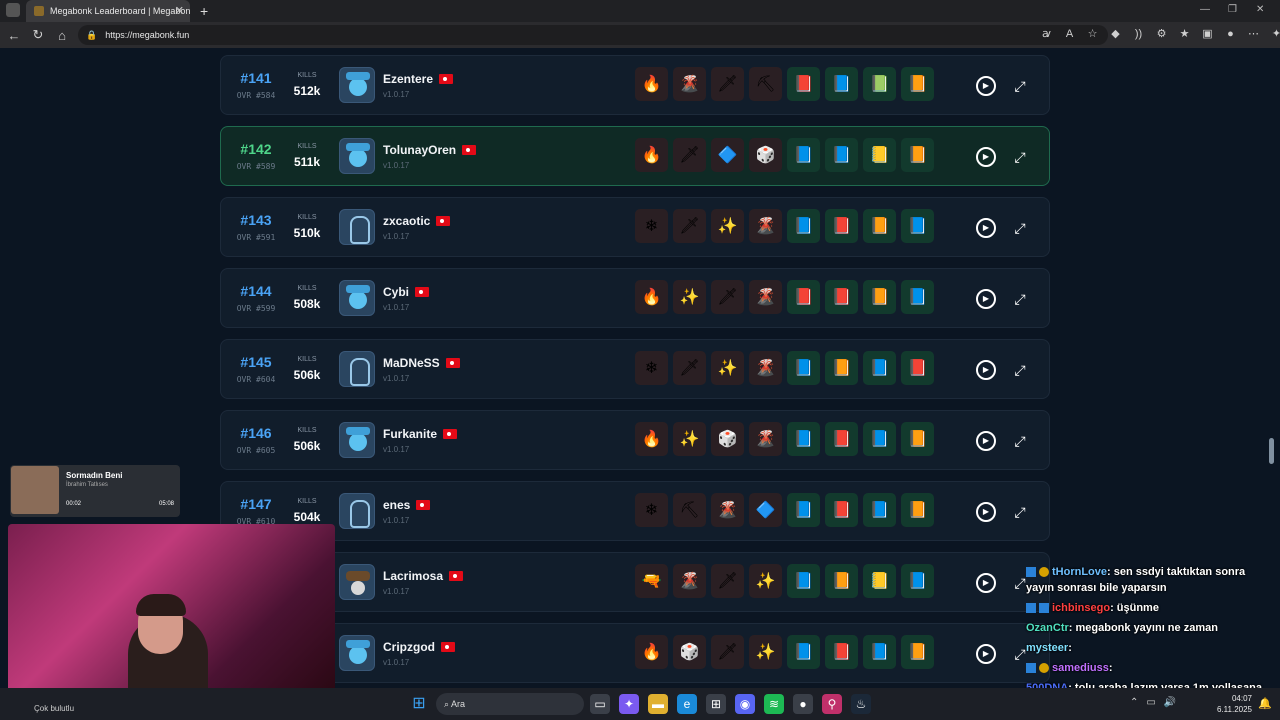  I want to click on windows-start-icon: ⊞, so click(419, 704).